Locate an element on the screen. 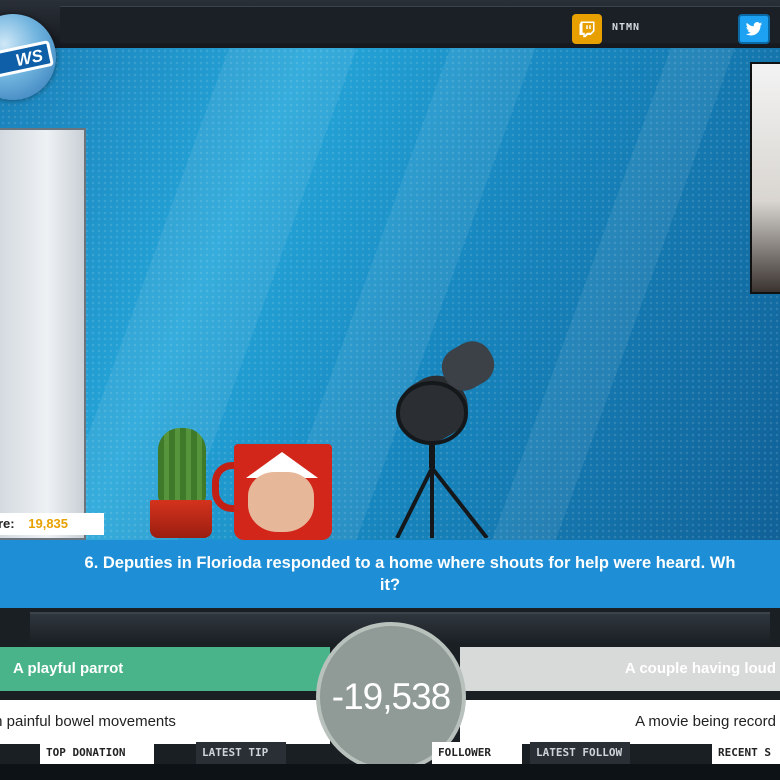 Image resolution: width=780 pixels, height=780 pixels. twitter-button is located at coordinates (754, 29).